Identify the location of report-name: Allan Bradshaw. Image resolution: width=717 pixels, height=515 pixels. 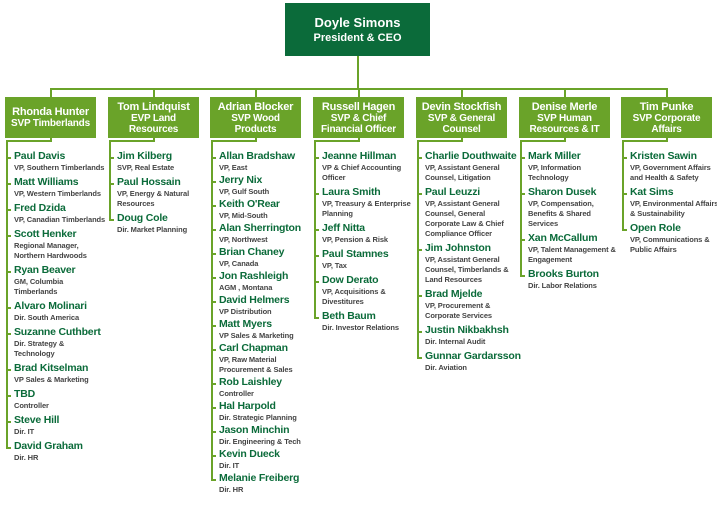
(257, 156).